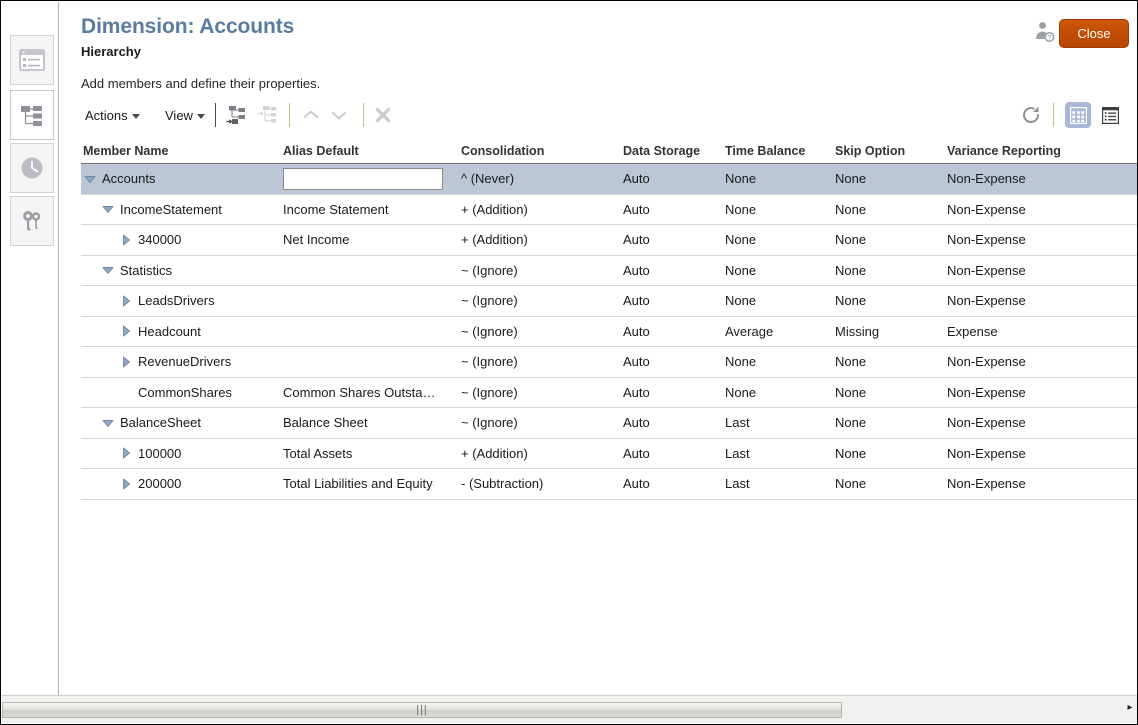  I want to click on add-sibling-button, so click(267, 115).